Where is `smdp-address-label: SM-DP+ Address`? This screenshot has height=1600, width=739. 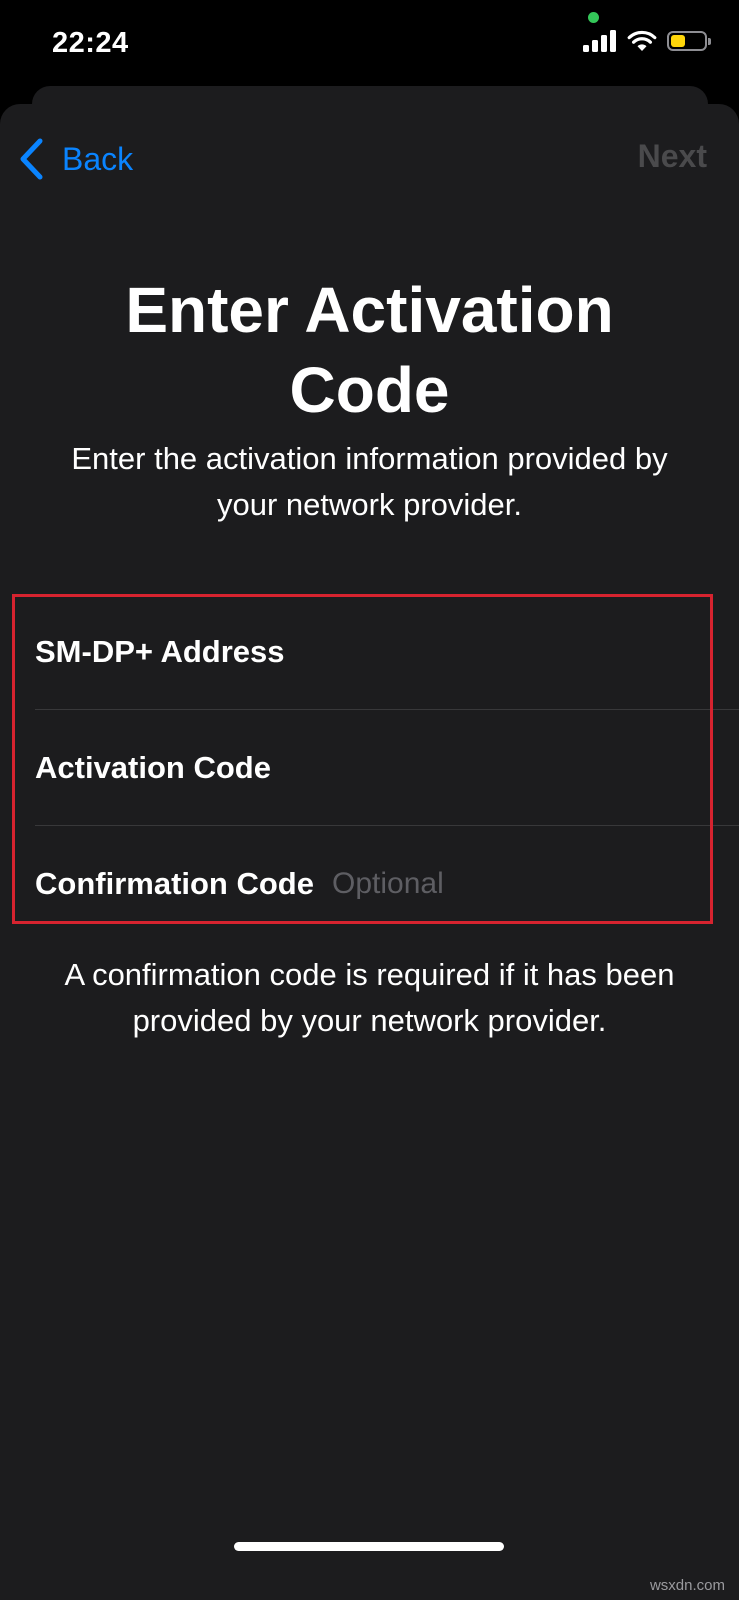 smdp-address-label: SM-DP+ Address is located at coordinates (160, 651).